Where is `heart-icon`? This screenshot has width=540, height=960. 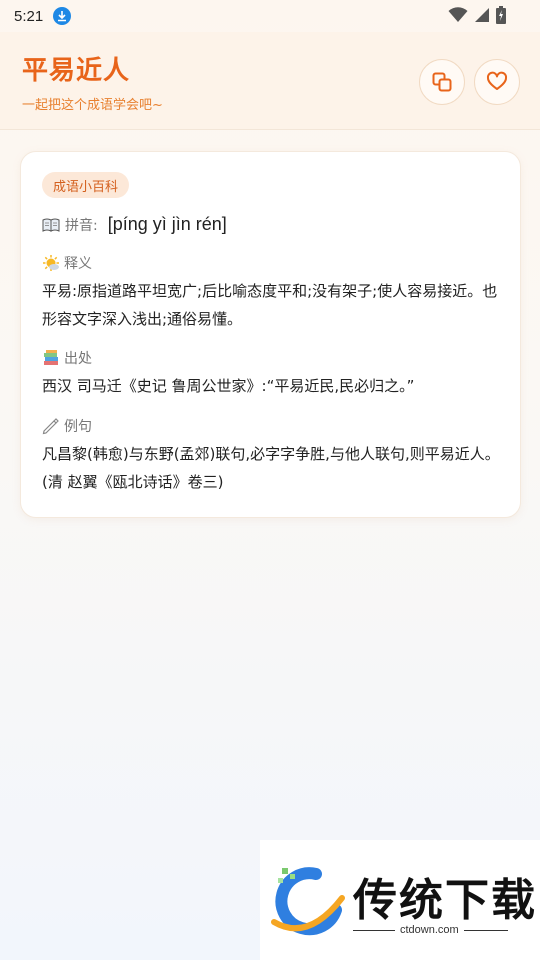 heart-icon is located at coordinates (497, 80).